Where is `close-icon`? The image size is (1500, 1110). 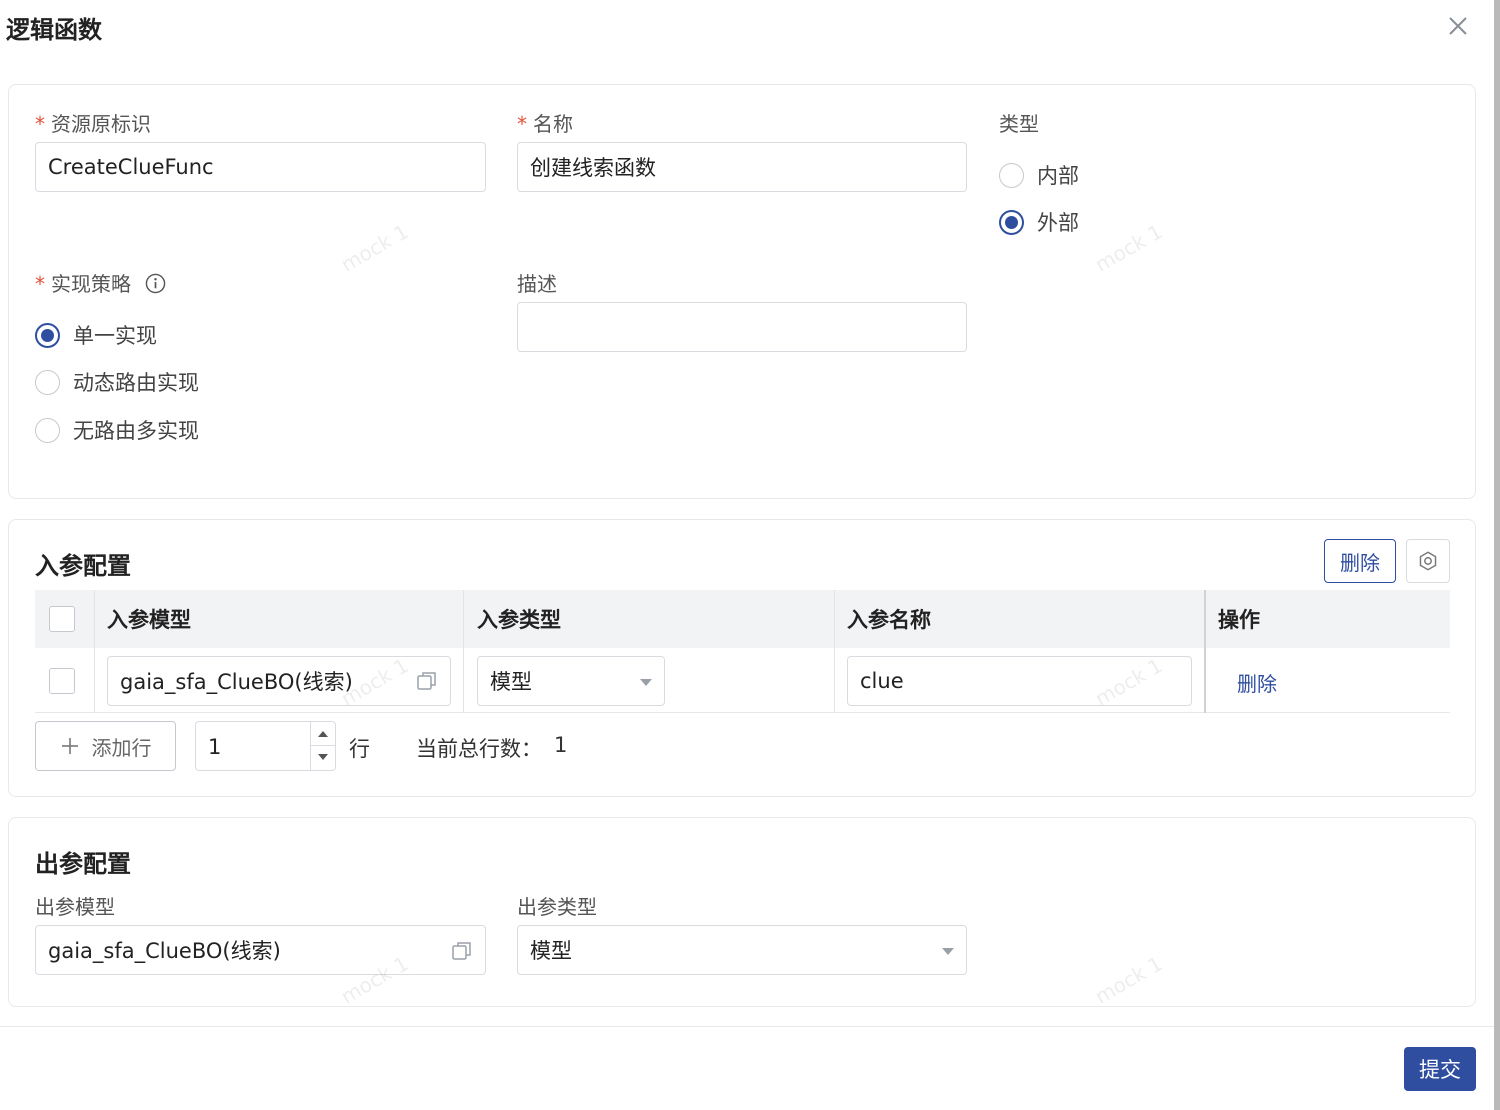 close-icon is located at coordinates (1458, 26).